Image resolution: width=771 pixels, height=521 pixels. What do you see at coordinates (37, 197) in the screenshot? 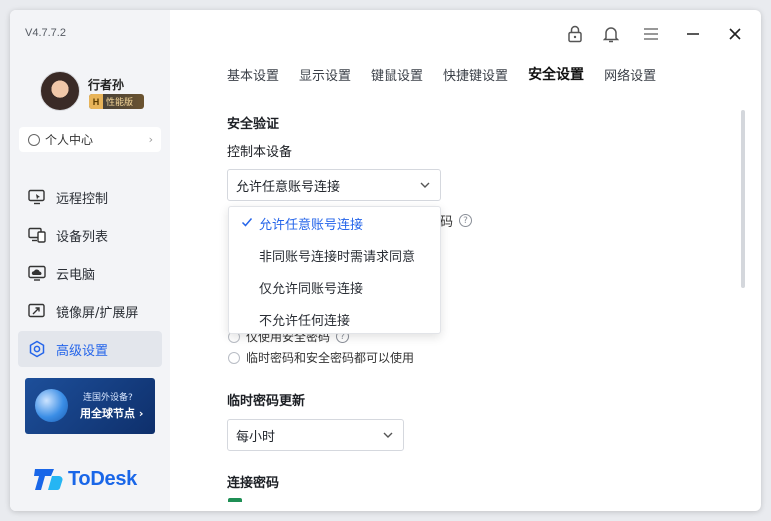
I see `remote-control-icon` at bounding box center [37, 197].